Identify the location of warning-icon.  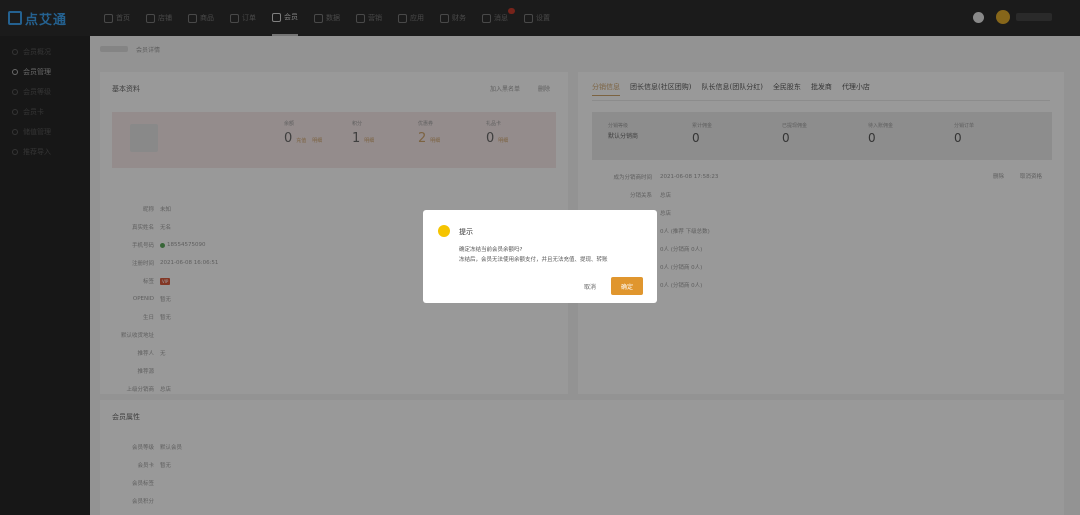
(444, 231).